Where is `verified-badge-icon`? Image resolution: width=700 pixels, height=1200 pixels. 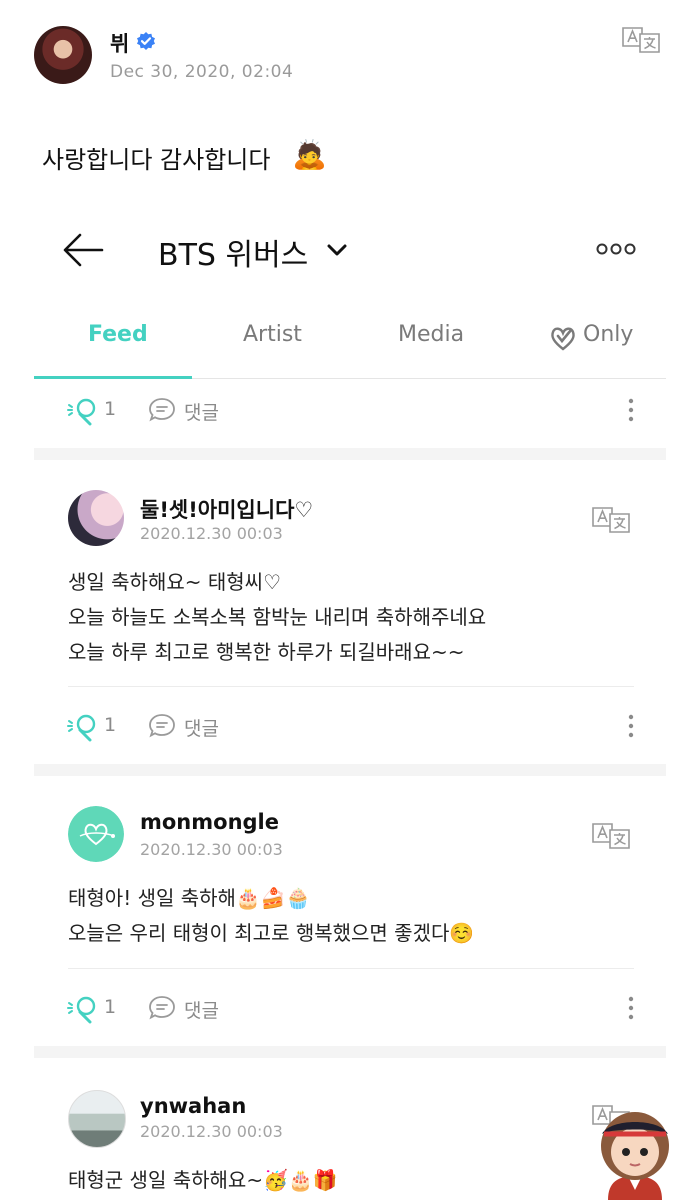 verified-badge-icon is located at coordinates (146, 41).